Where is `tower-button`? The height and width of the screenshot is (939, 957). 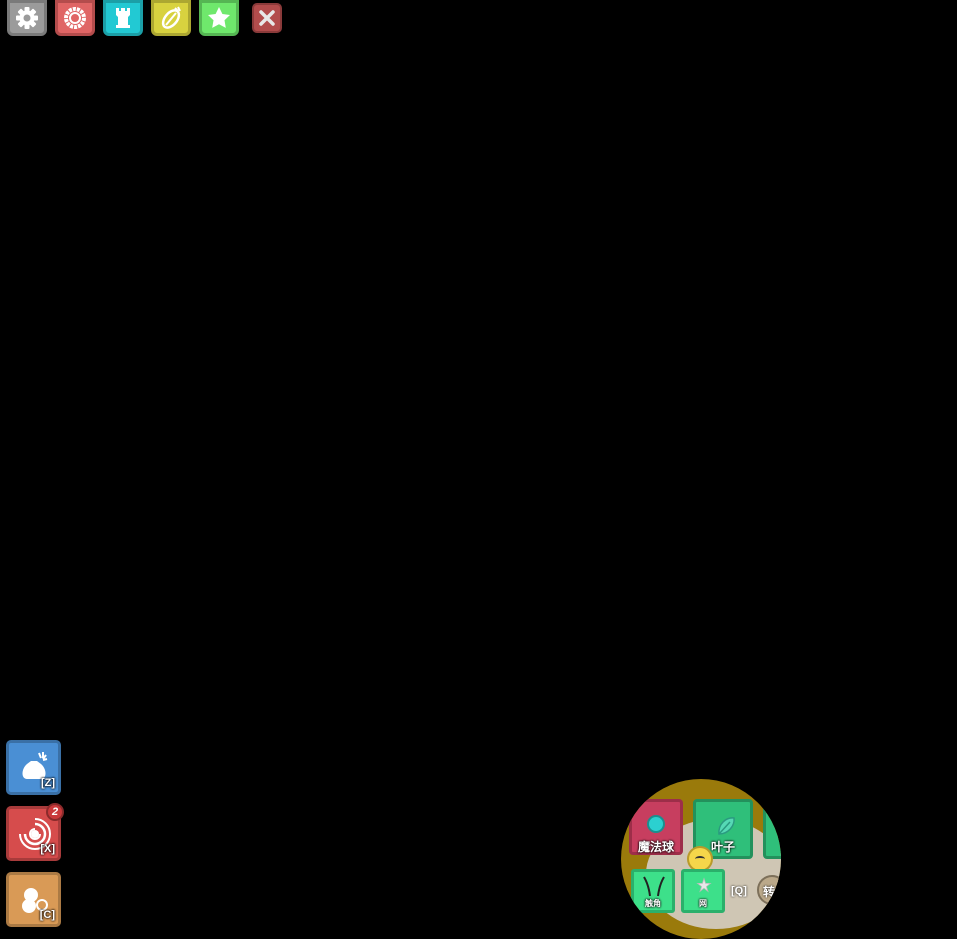
tower-button is located at coordinates (123, 18).